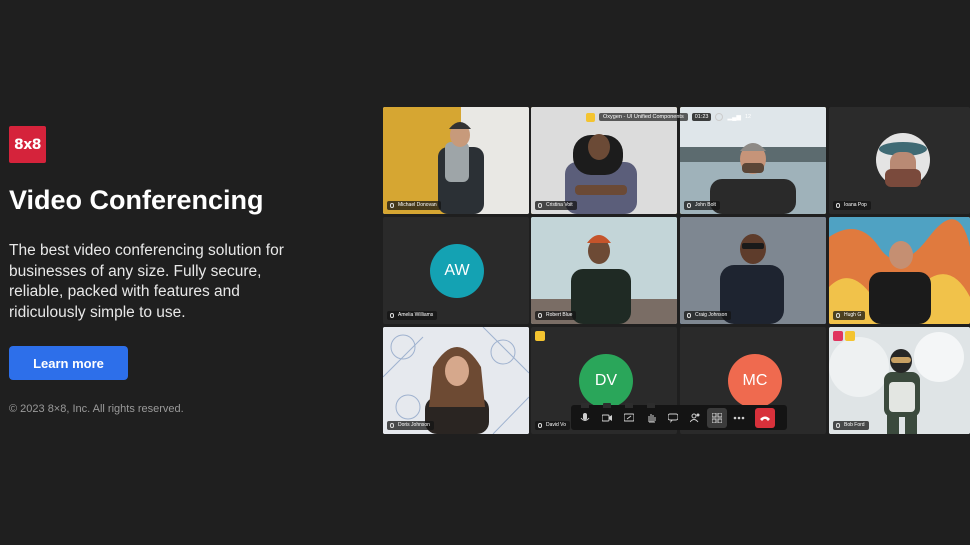 The height and width of the screenshot is (545, 970). I want to click on share-screen-icon, so click(629, 417).